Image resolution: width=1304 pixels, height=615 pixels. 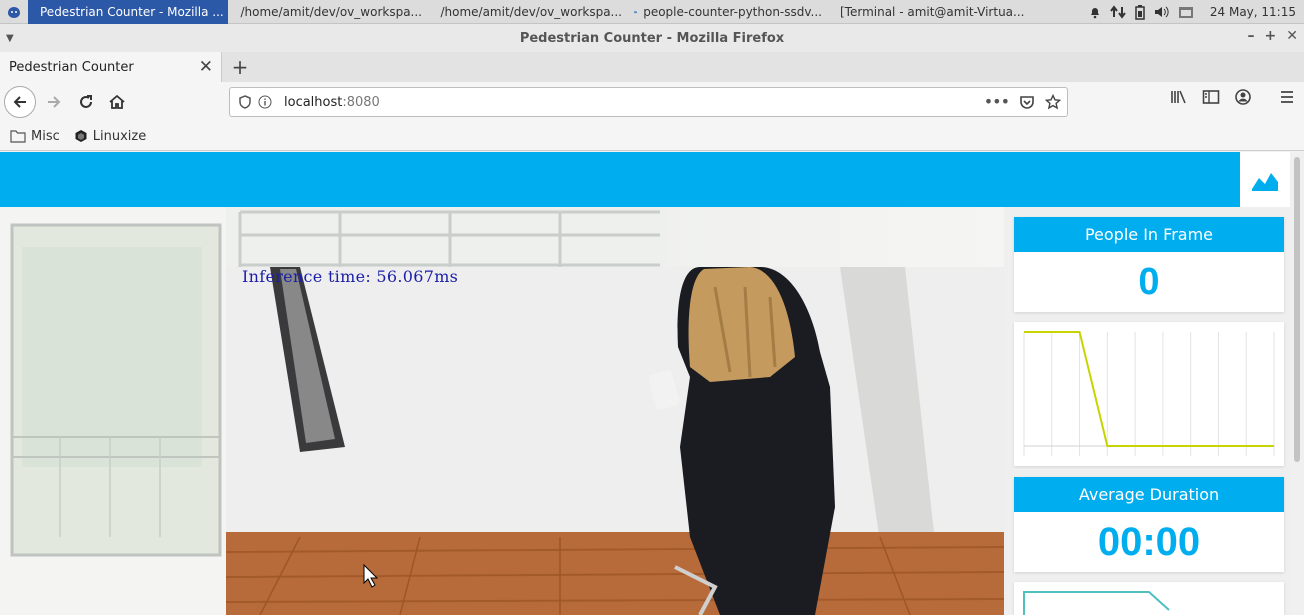 I want to click on back-button, so click(x=20, y=102).